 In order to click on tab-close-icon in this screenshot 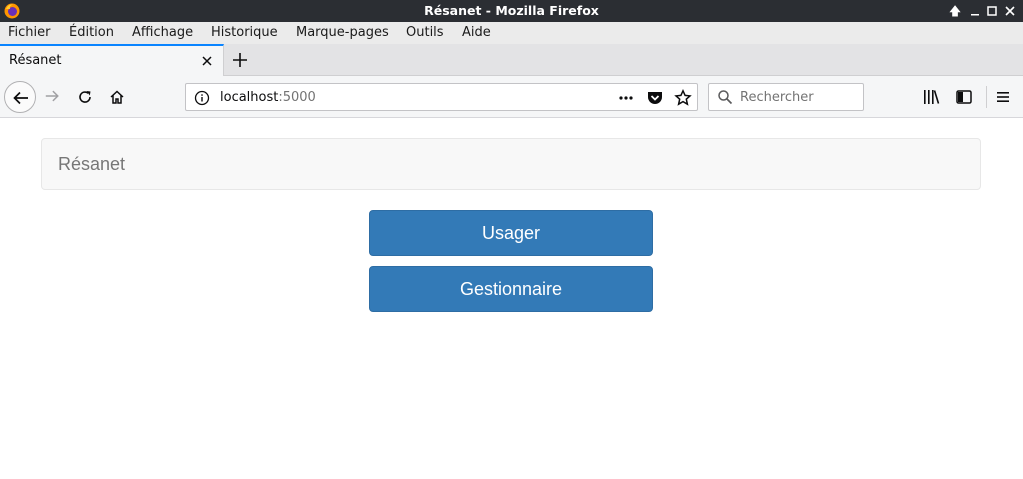, I will do `click(207, 61)`.